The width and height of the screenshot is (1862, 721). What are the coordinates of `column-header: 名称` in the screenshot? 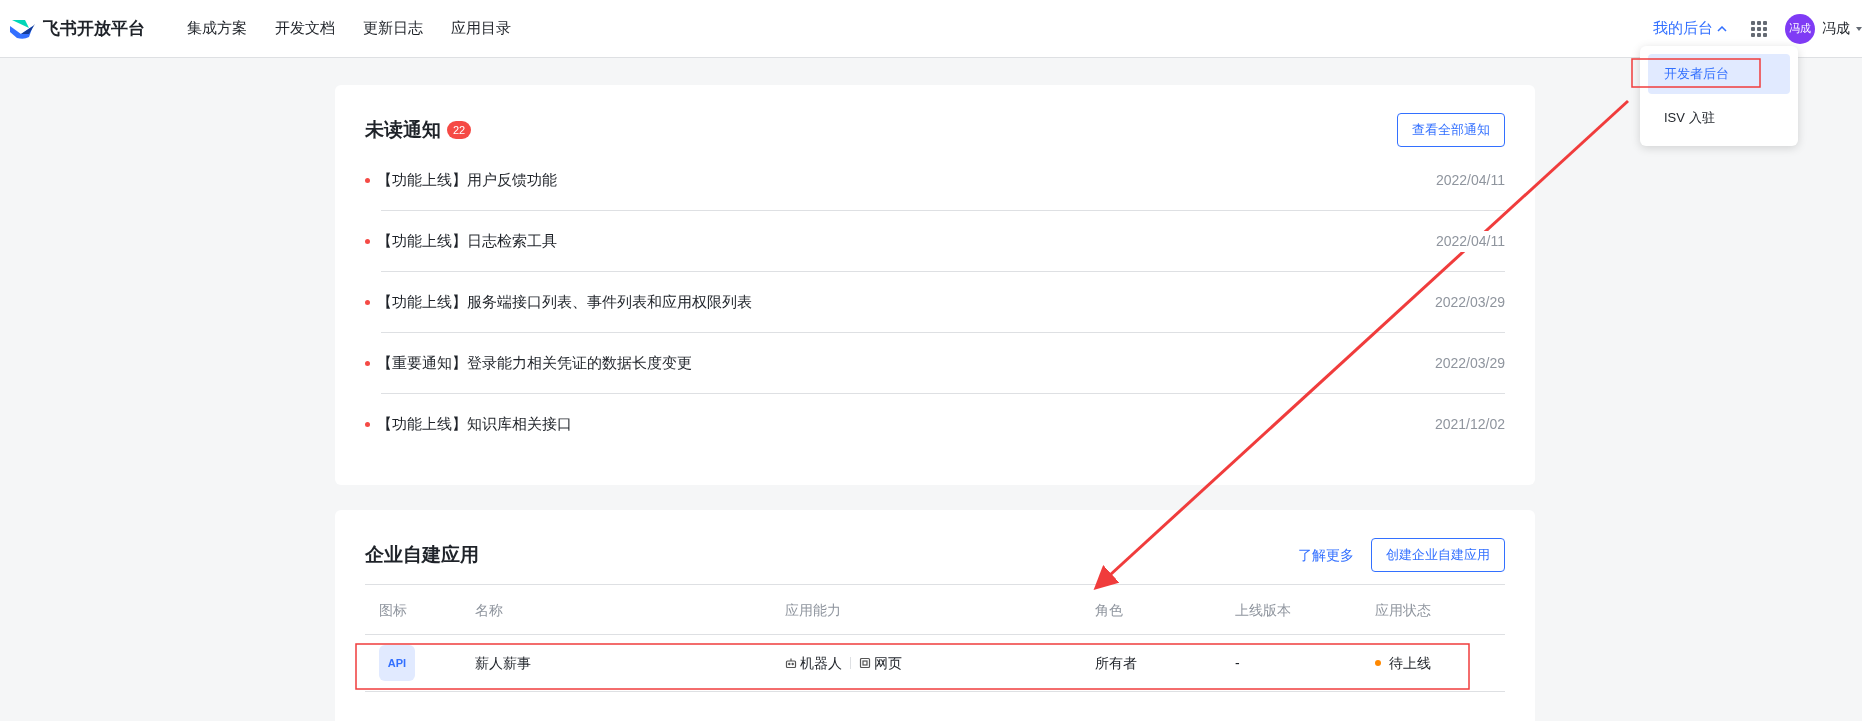 It's located at (489, 609).